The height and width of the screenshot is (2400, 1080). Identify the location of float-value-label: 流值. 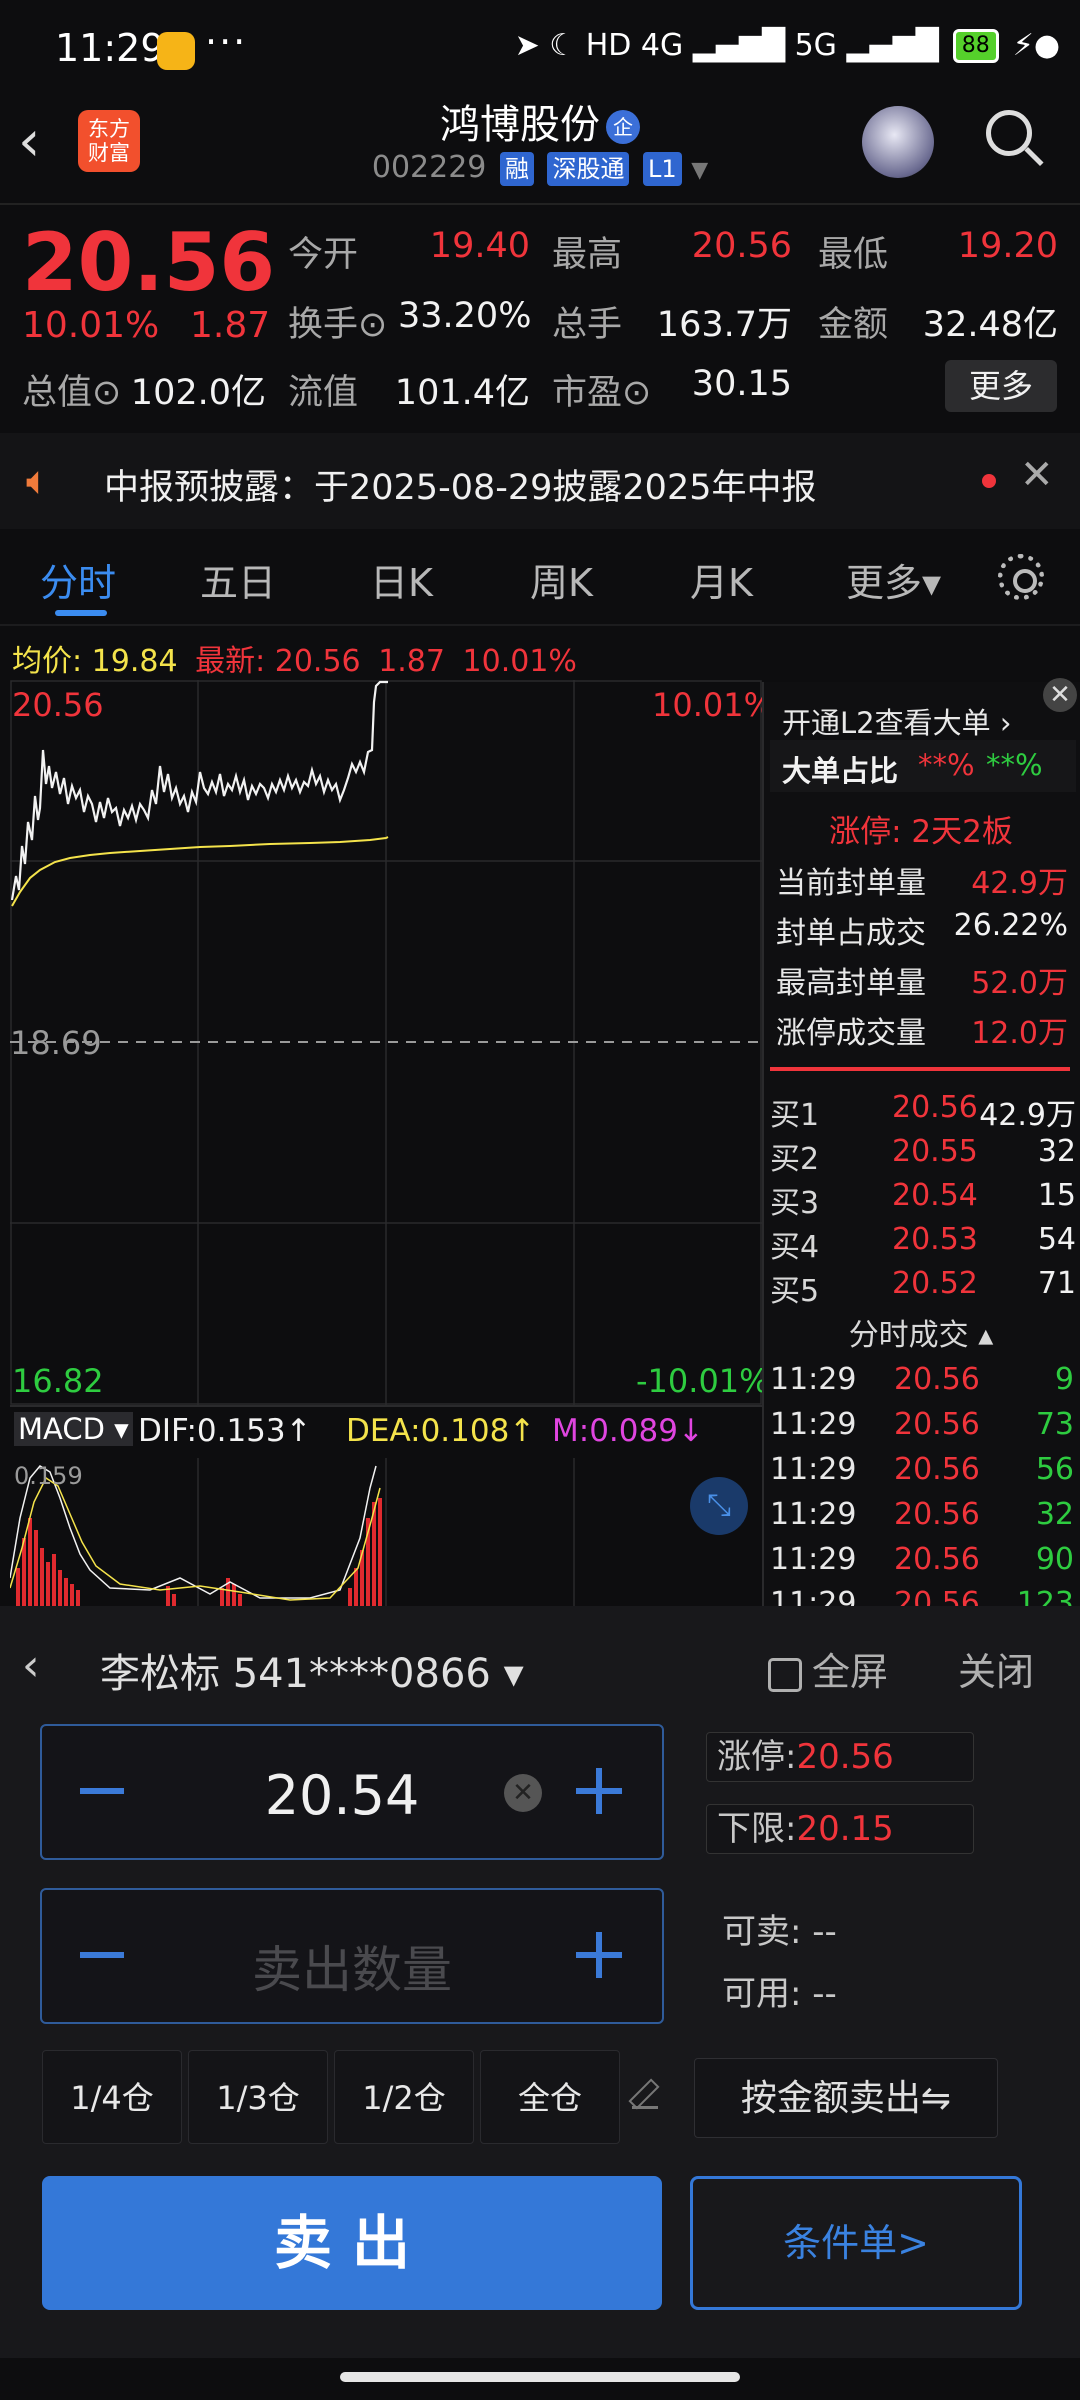
(323, 393).